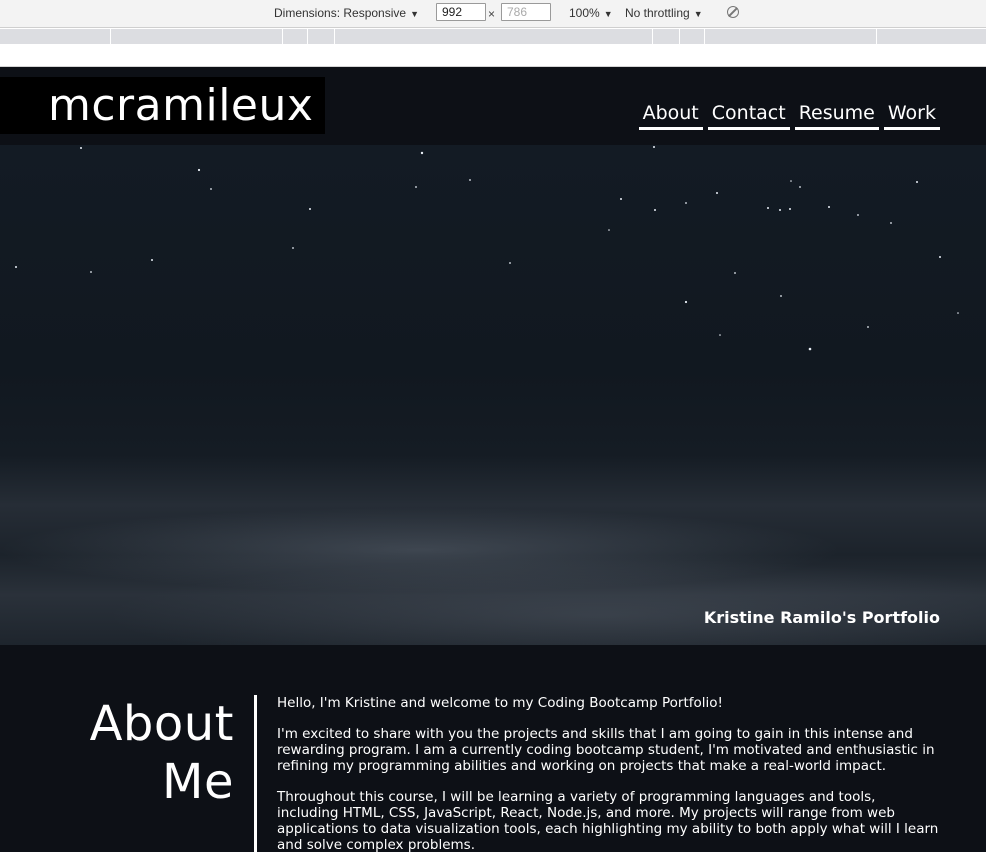  Describe the element at coordinates (670, 115) in the screenshot. I see `nav-link-about: About` at that location.